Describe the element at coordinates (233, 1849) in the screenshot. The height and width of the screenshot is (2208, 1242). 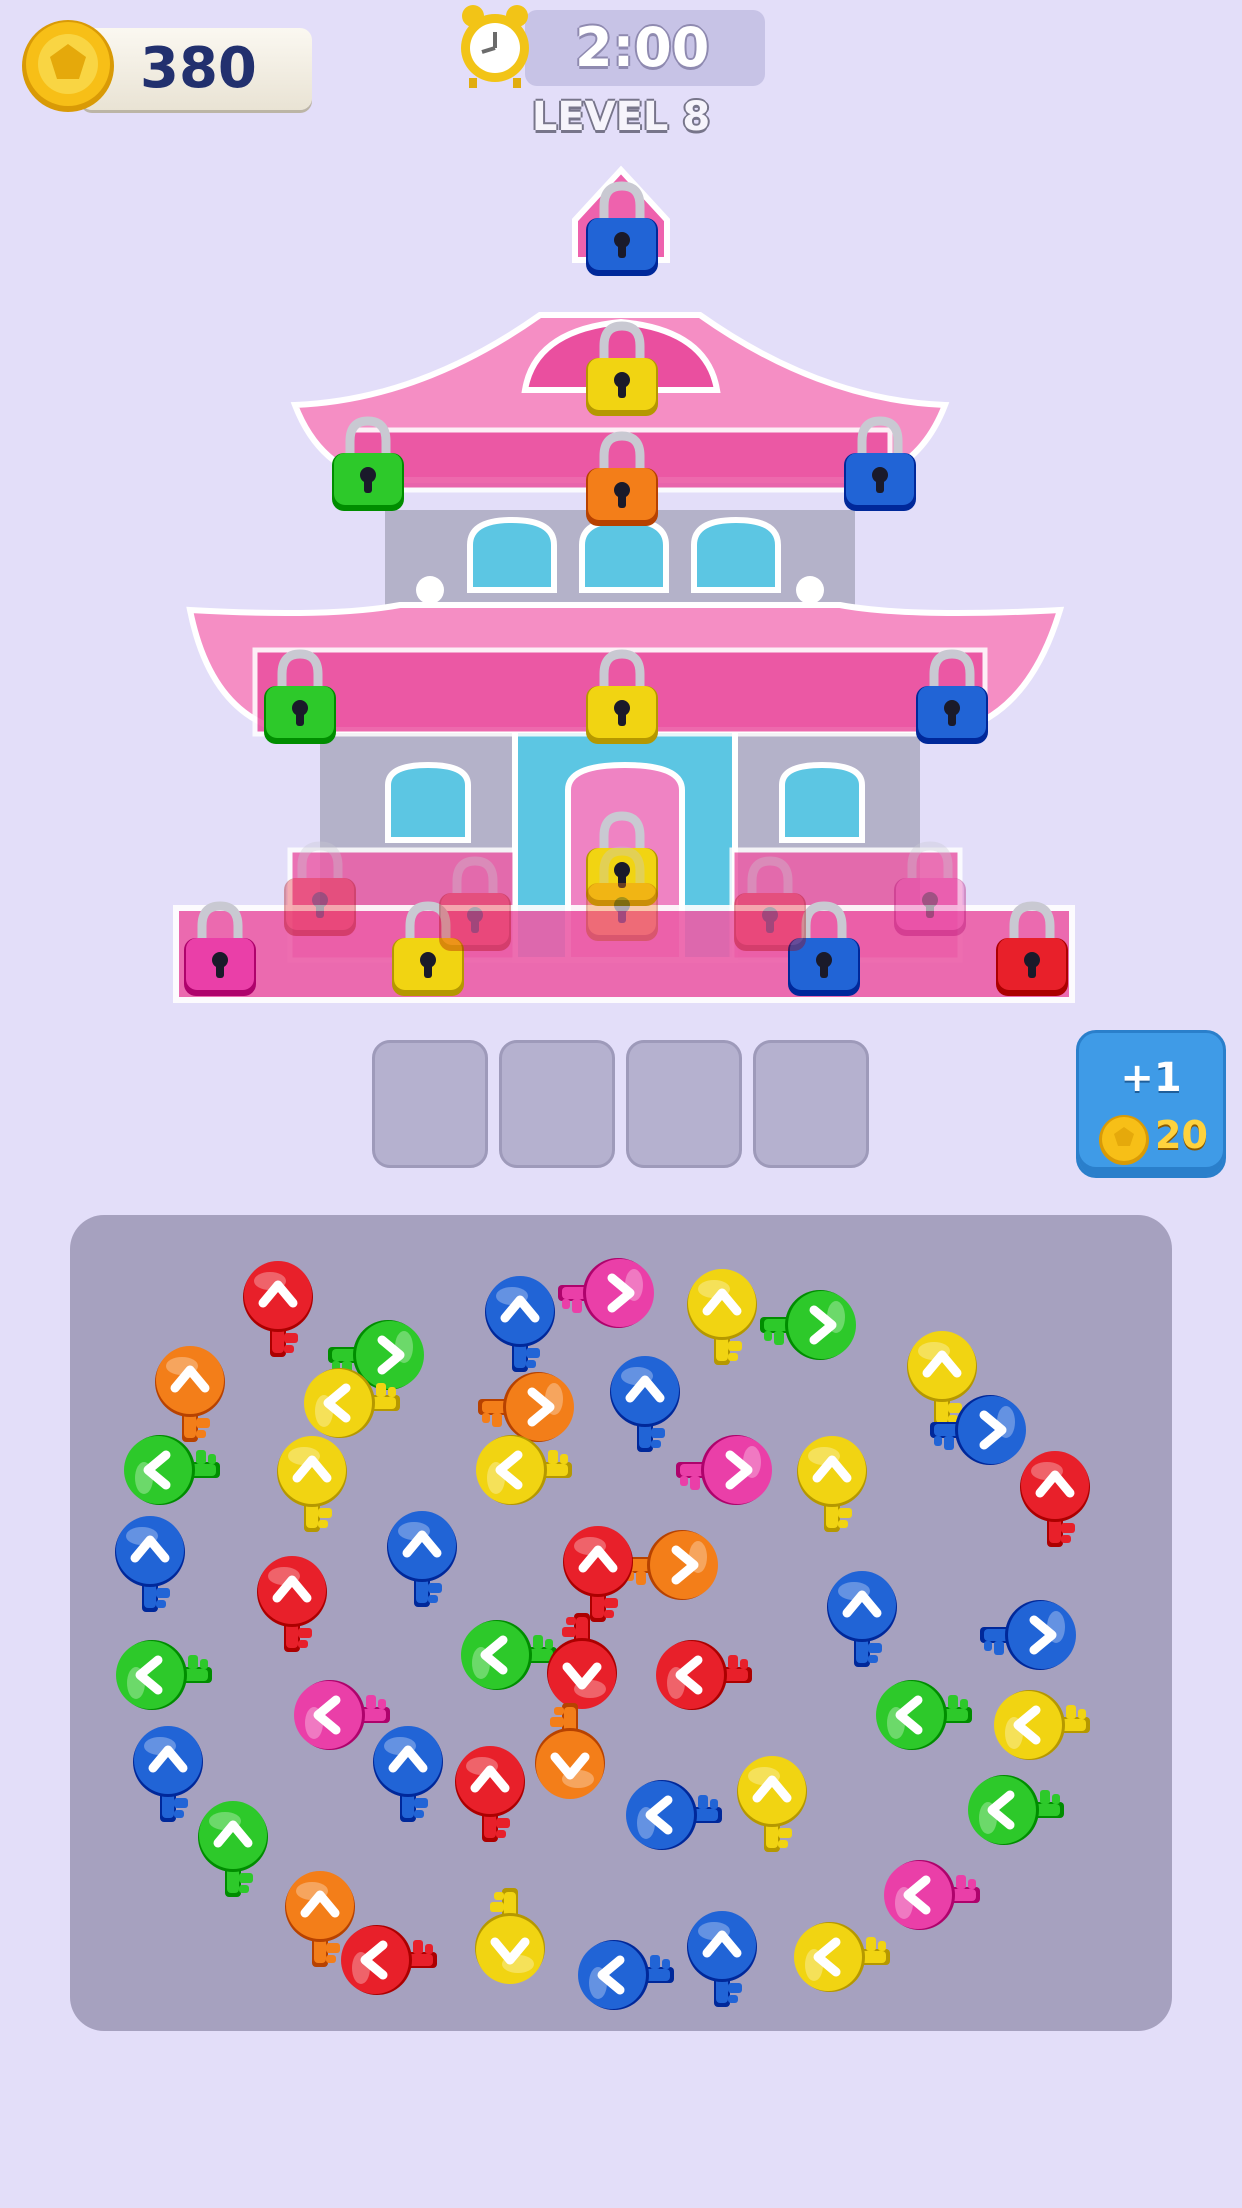
I see `green-key-up` at that location.